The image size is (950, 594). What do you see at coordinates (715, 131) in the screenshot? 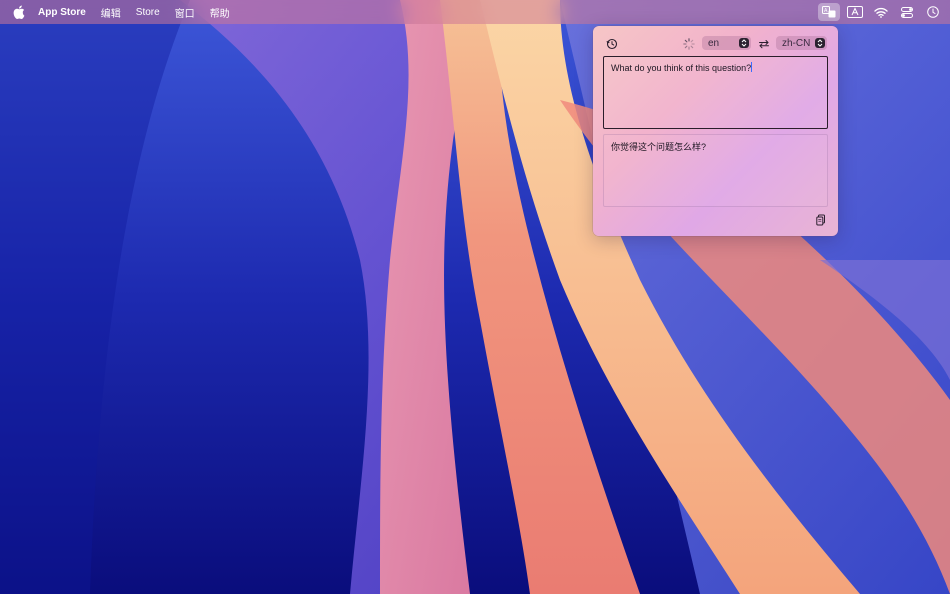
I see `translator-panel: en zh-CN What do you think of this quest` at bounding box center [715, 131].